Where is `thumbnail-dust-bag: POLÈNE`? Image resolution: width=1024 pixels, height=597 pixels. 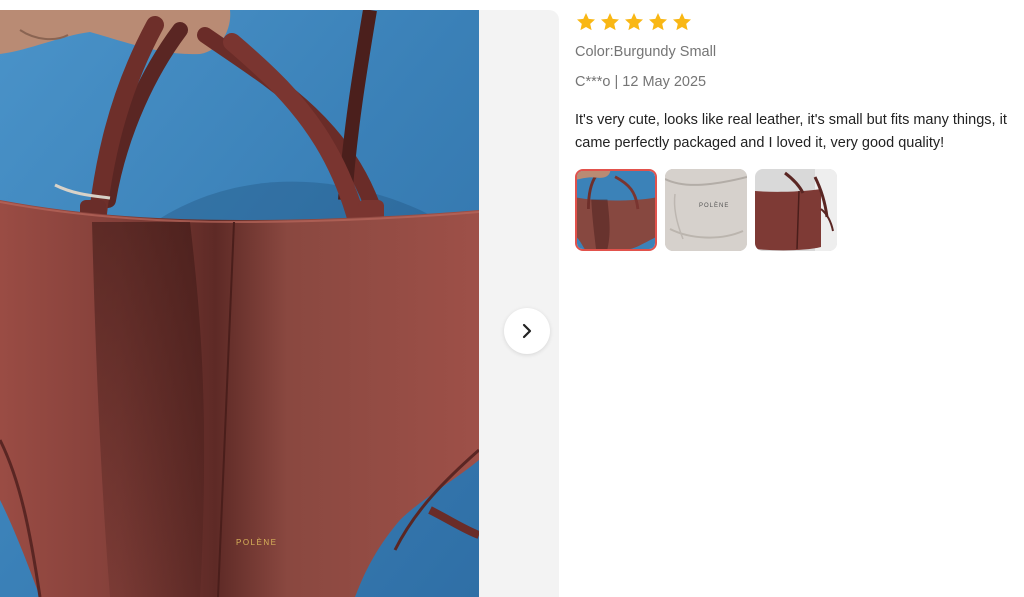
thumbnail-dust-bag: POLÈNE is located at coordinates (706, 210).